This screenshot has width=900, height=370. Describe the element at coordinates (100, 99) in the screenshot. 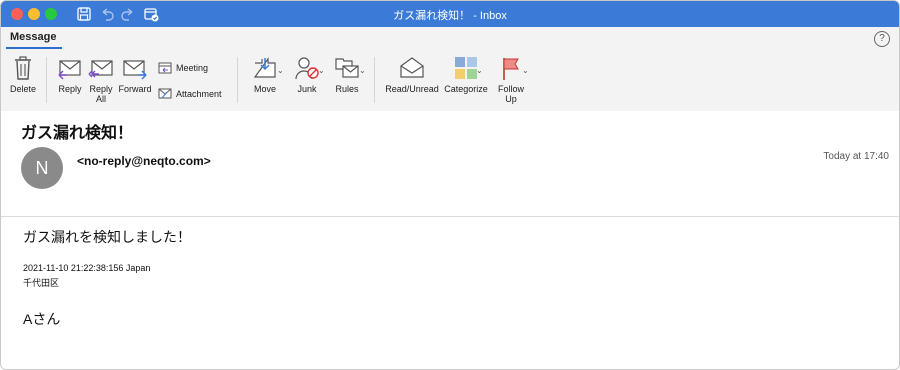

I see `reply-all-label-2: All` at that location.